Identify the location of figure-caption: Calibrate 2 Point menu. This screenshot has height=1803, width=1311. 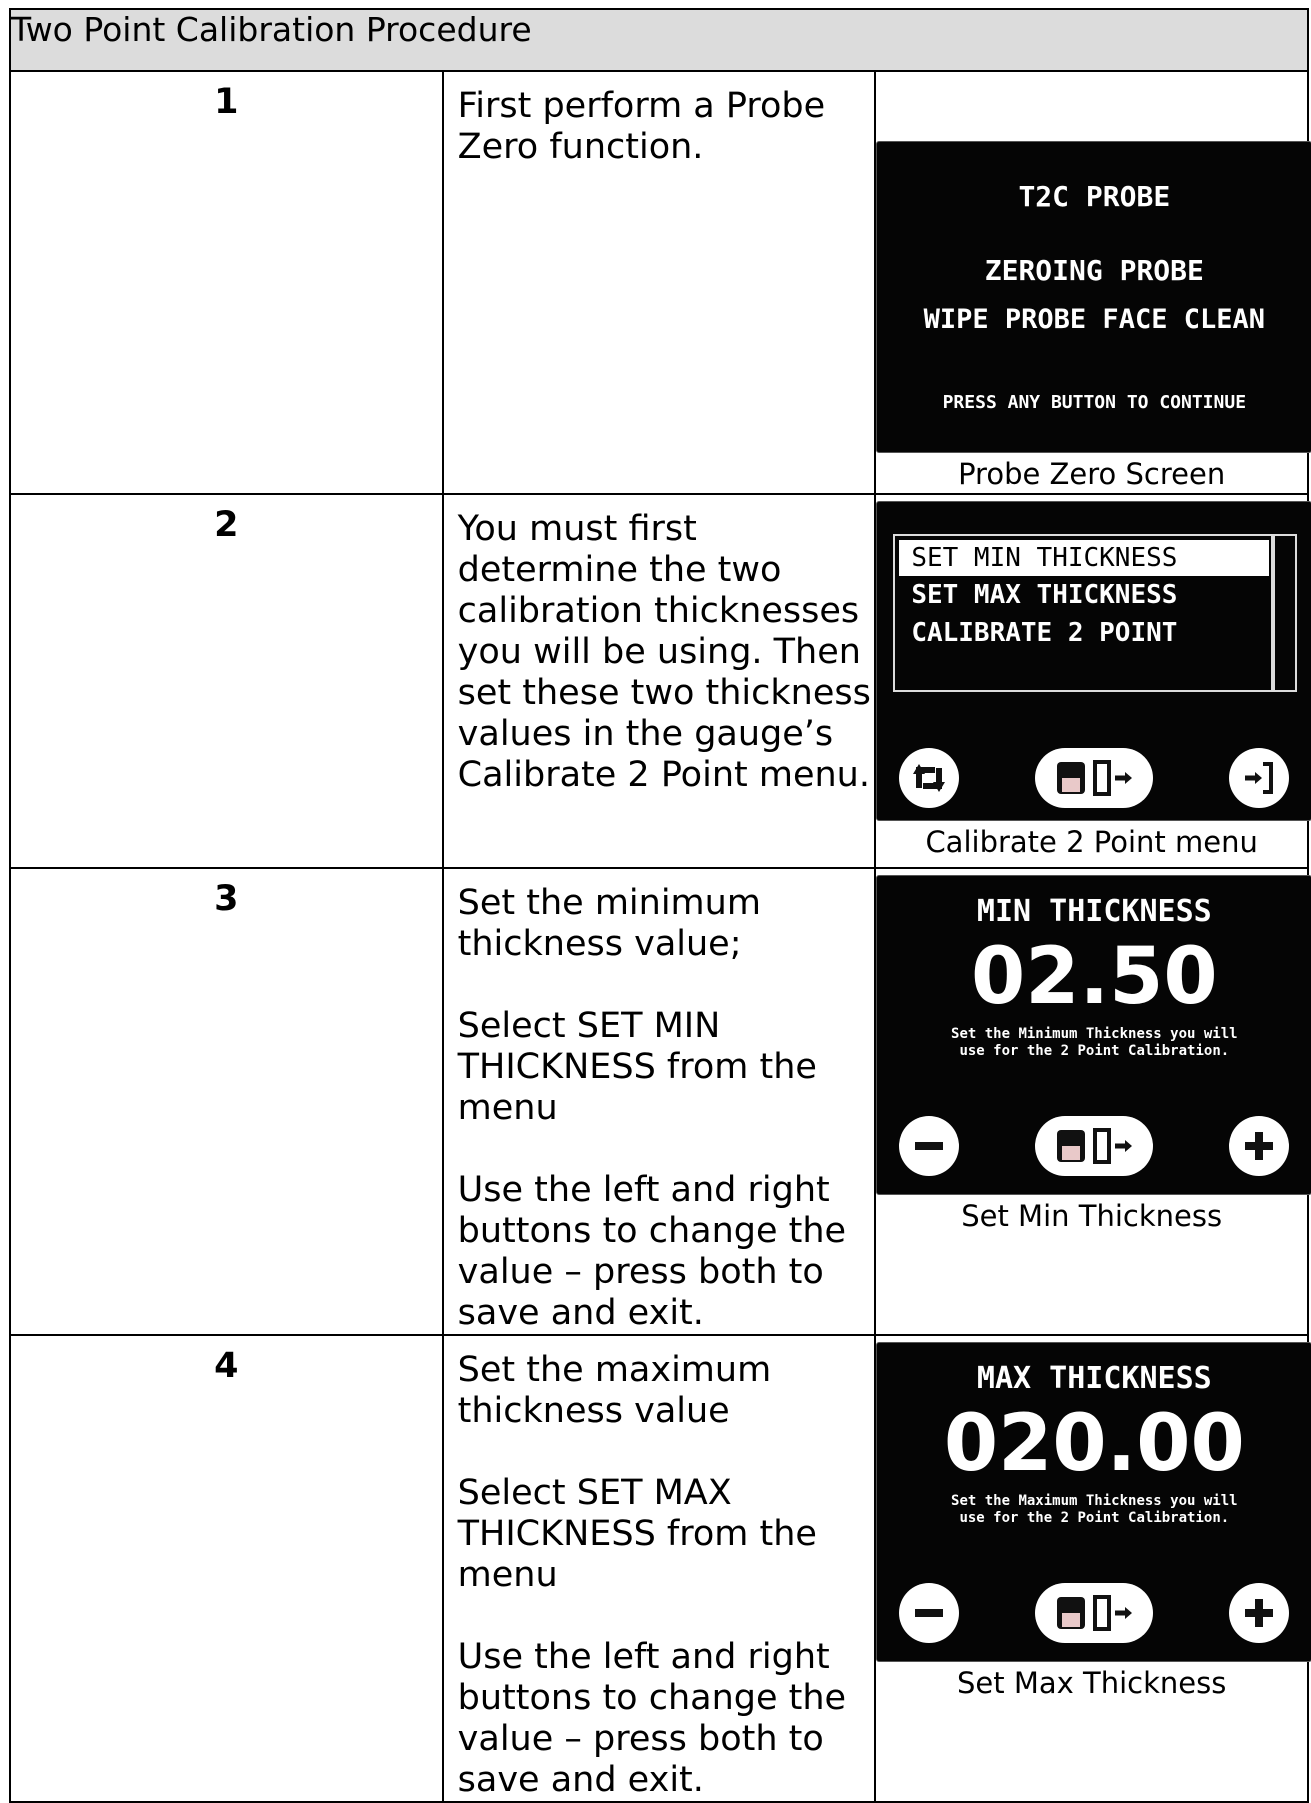
(1091, 842).